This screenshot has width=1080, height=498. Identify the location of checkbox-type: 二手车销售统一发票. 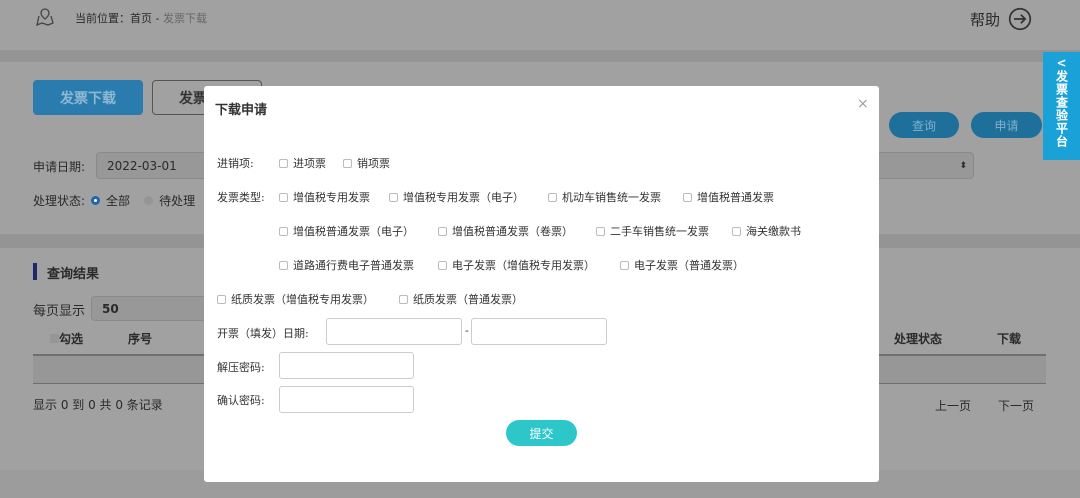
(652, 231).